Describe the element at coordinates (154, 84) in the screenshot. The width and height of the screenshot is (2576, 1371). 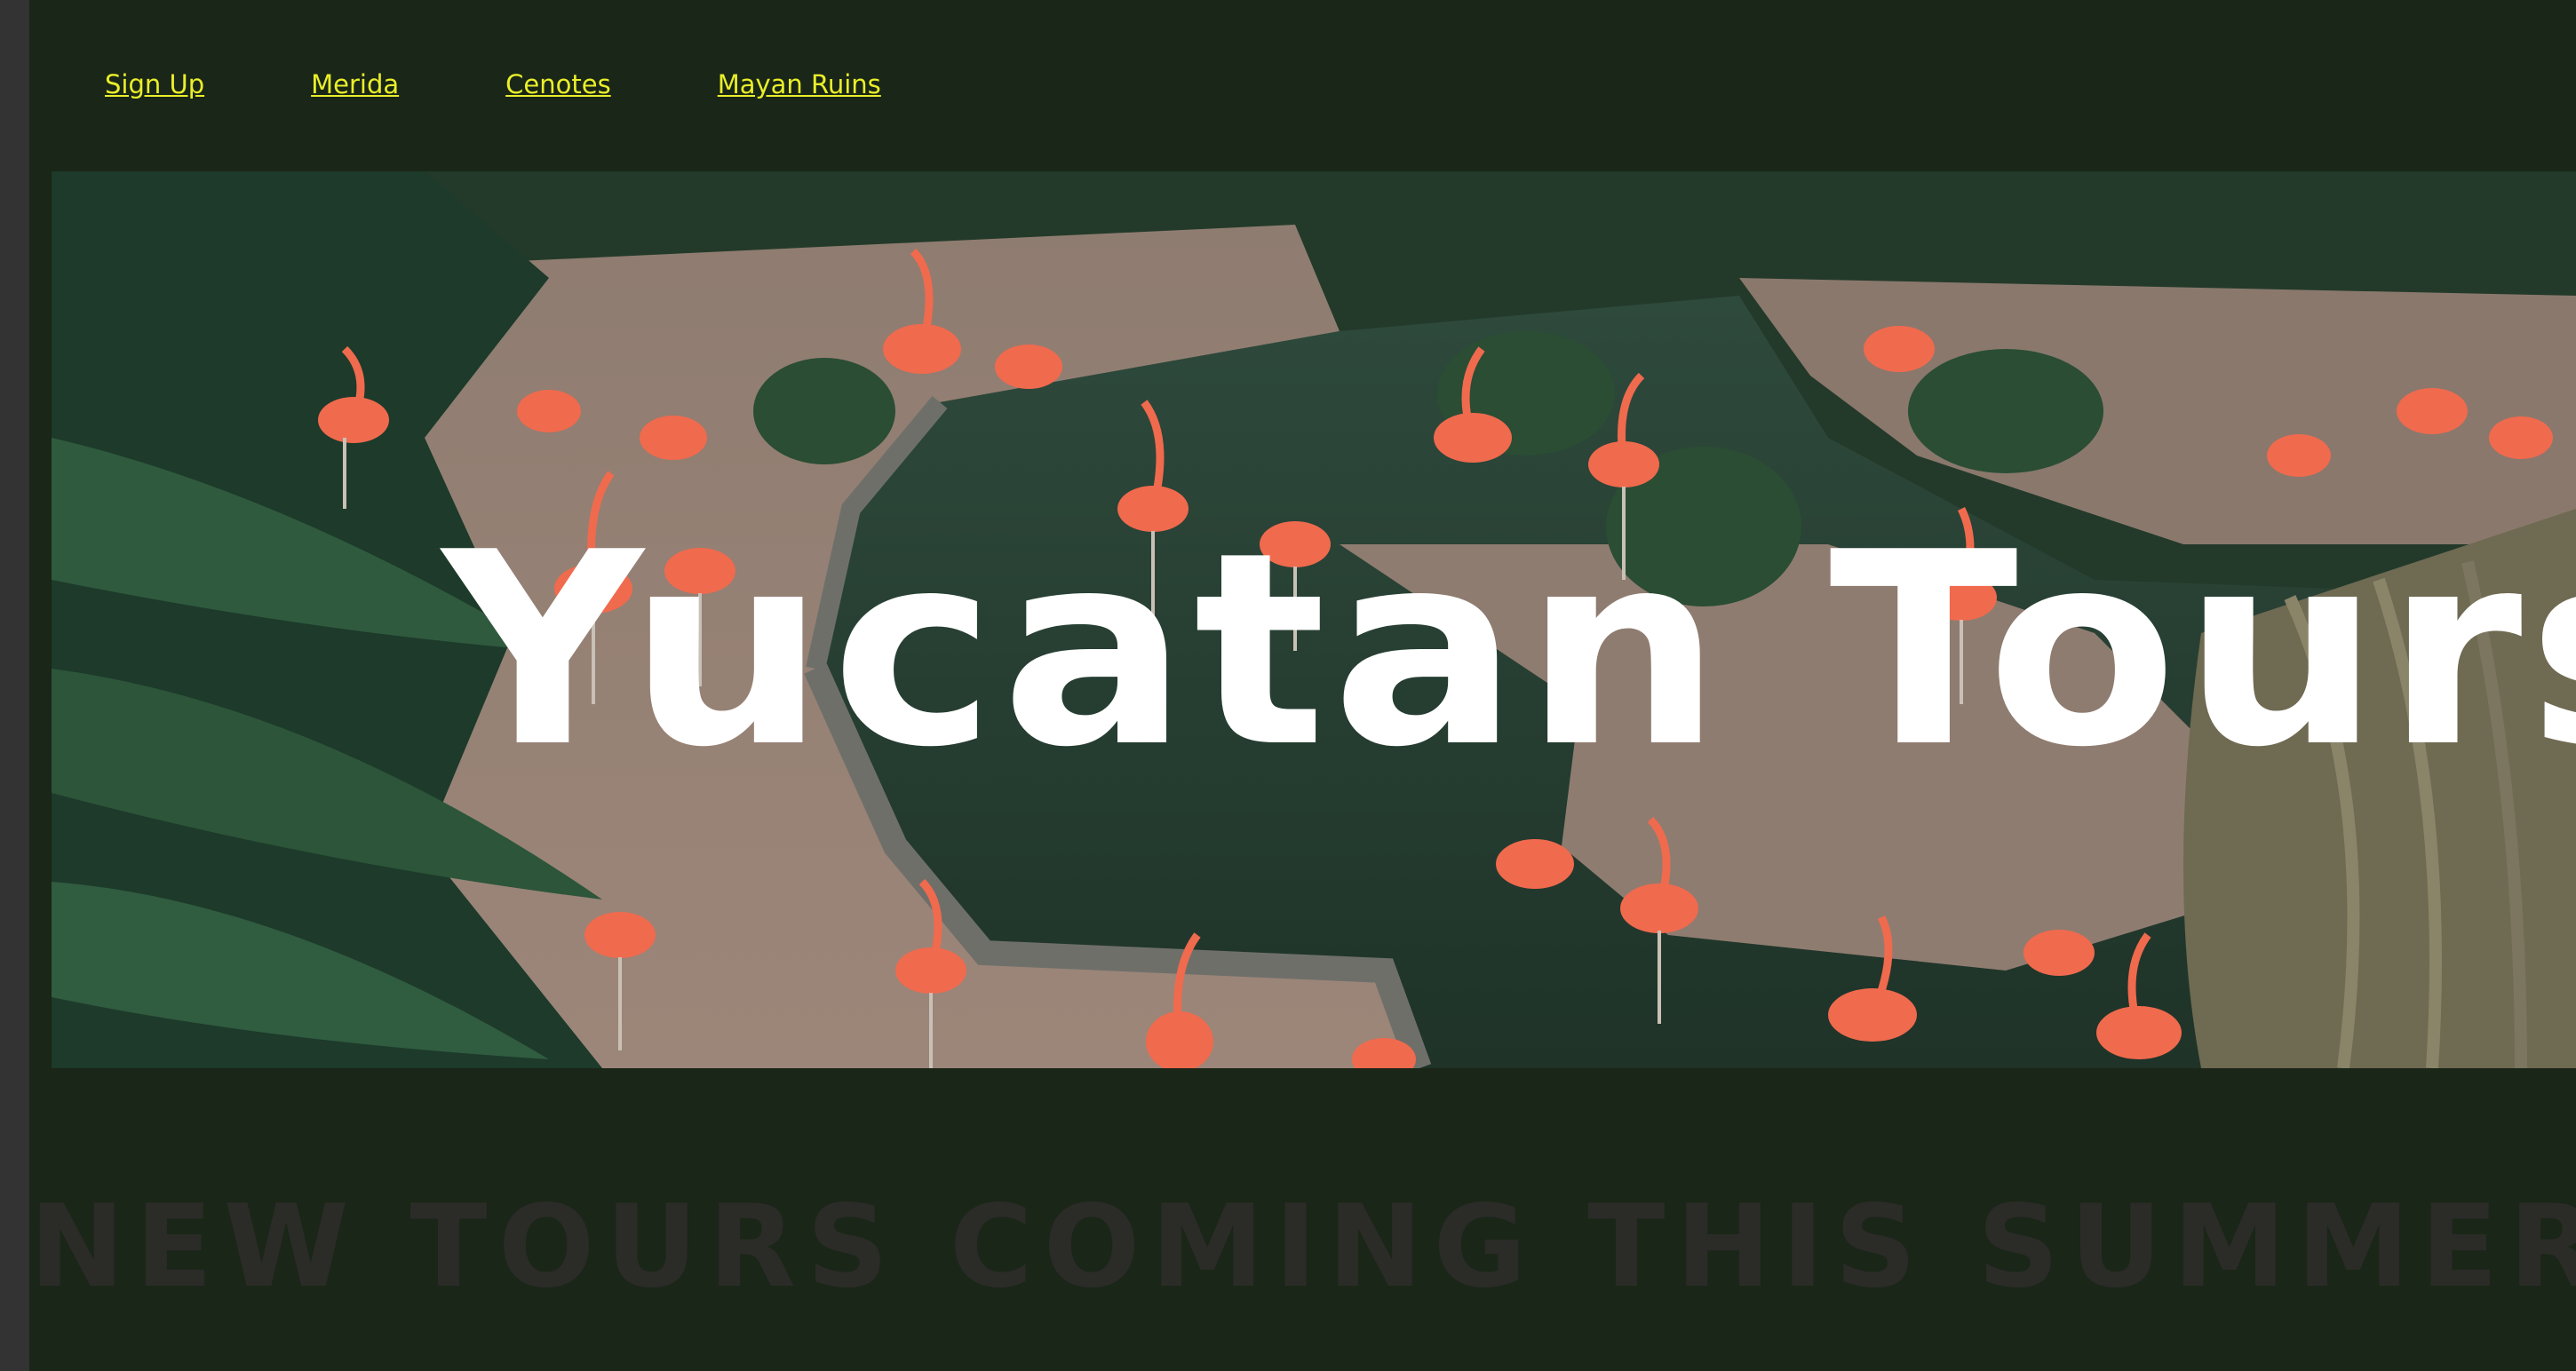
I see `nav-link-sign-up: Sign Up` at that location.